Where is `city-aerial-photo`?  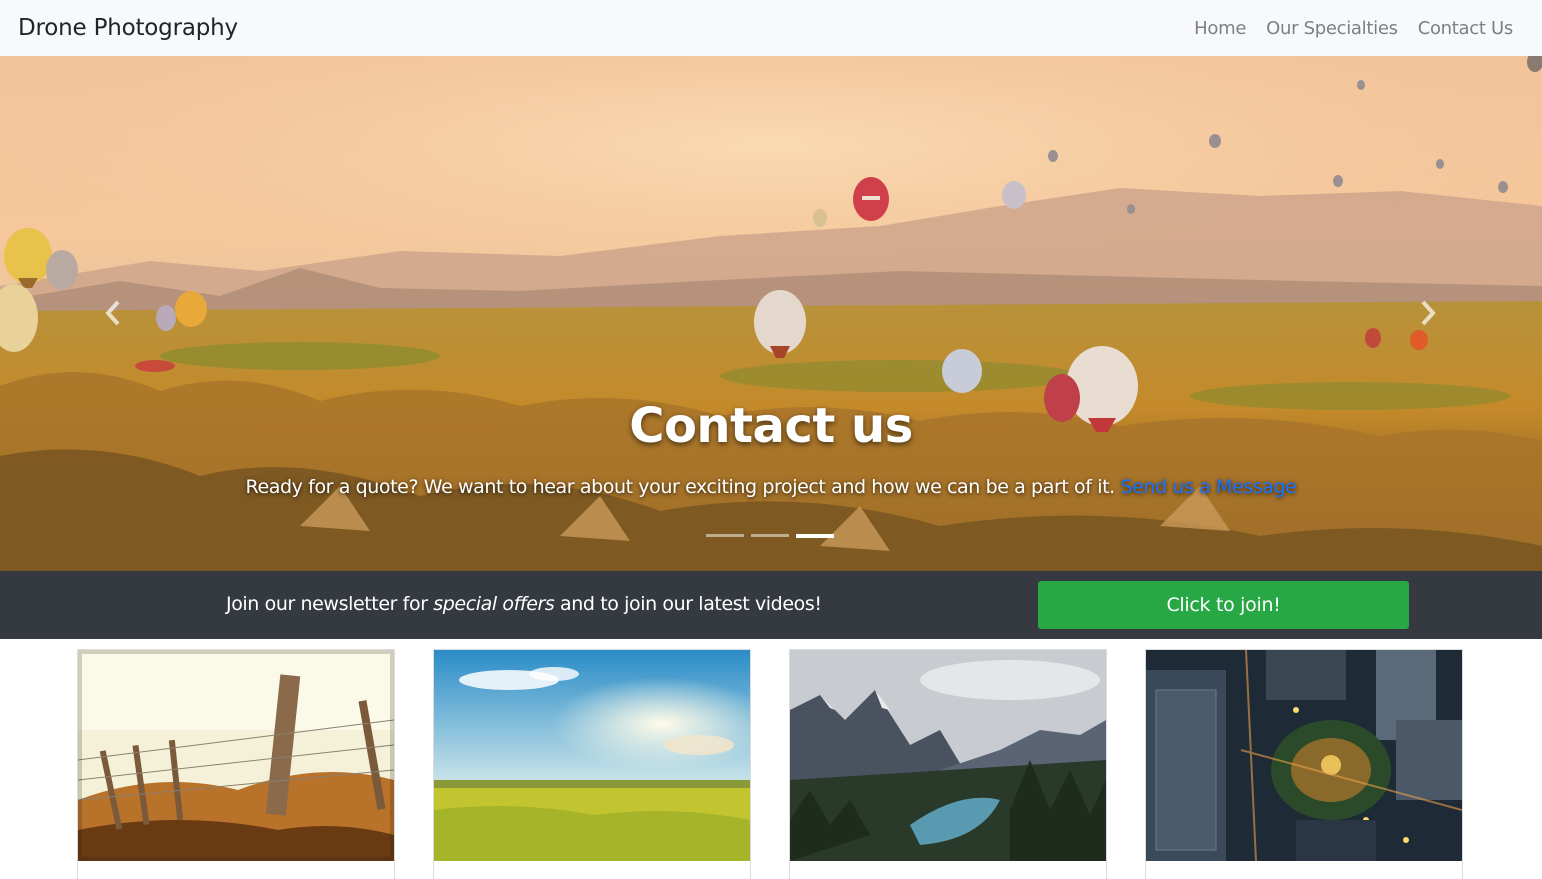
city-aerial-photo is located at coordinates (1304, 755).